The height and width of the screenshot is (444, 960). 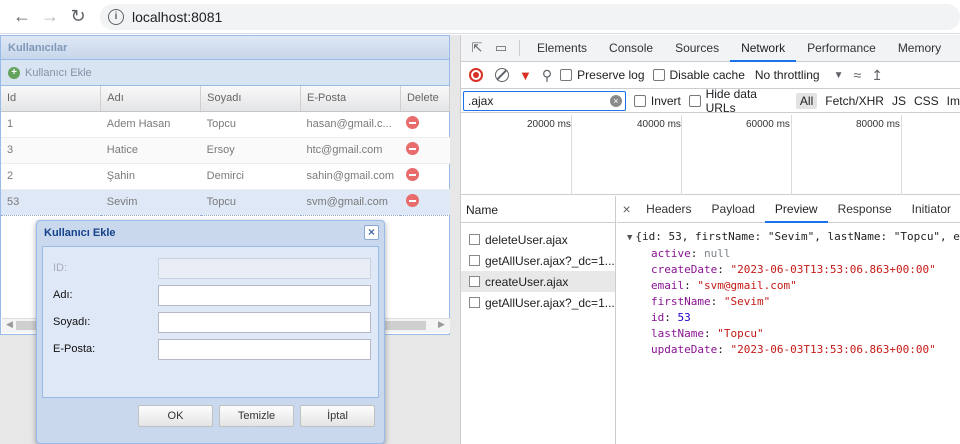 I want to click on surname-field-row: Soyadı:, so click(x=213, y=322).